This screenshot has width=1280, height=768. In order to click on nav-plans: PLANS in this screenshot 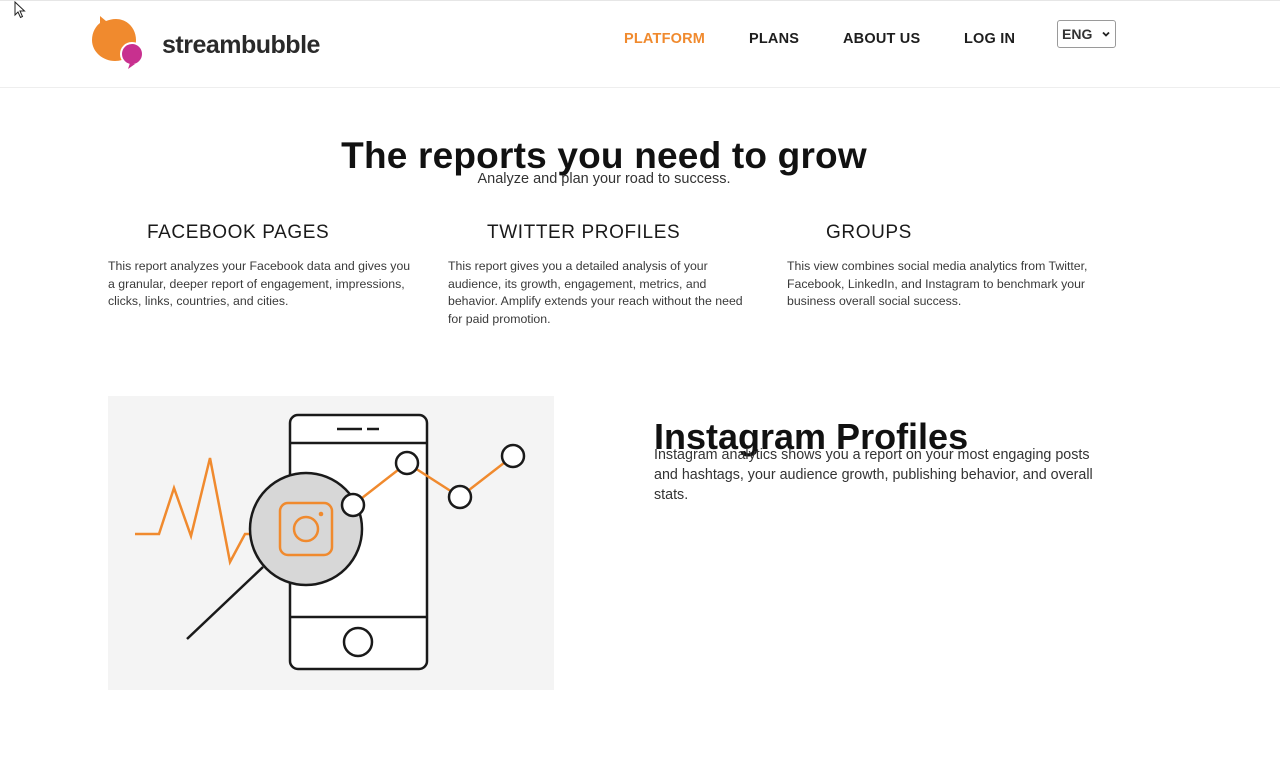, I will do `click(774, 39)`.